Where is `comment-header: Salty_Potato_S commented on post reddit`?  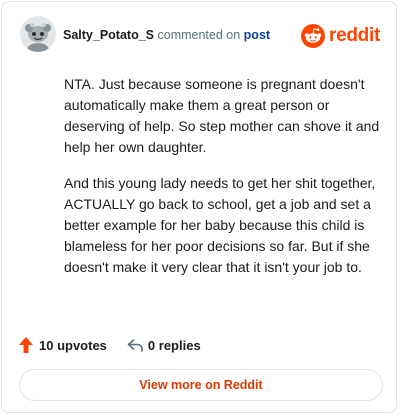 comment-header: Salty_Potato_S commented on post reddit is located at coordinates (201, 35).